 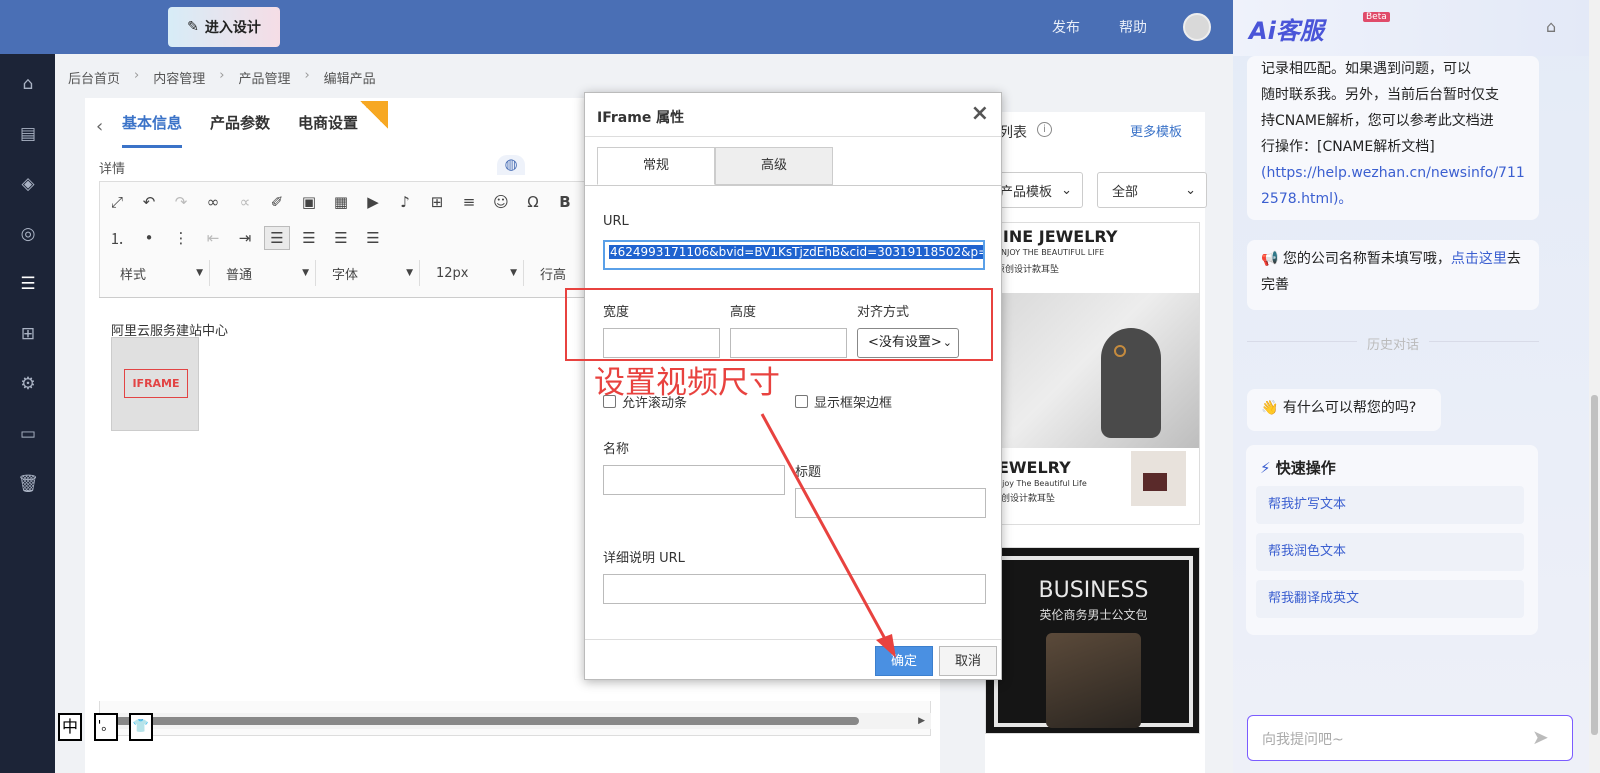 I want to click on send-icon: ➤, so click(x=1540, y=737).